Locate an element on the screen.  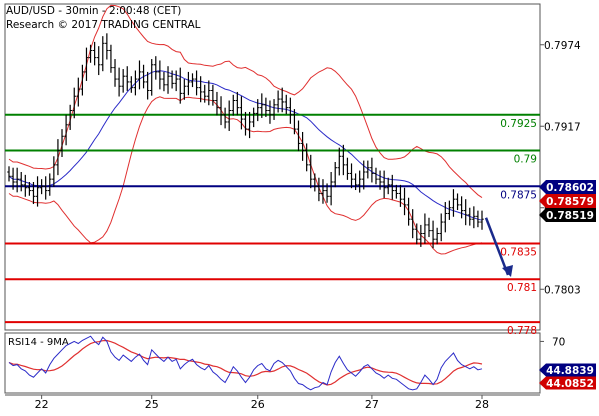
level-label: 0.781 is located at coordinates (522, 288).